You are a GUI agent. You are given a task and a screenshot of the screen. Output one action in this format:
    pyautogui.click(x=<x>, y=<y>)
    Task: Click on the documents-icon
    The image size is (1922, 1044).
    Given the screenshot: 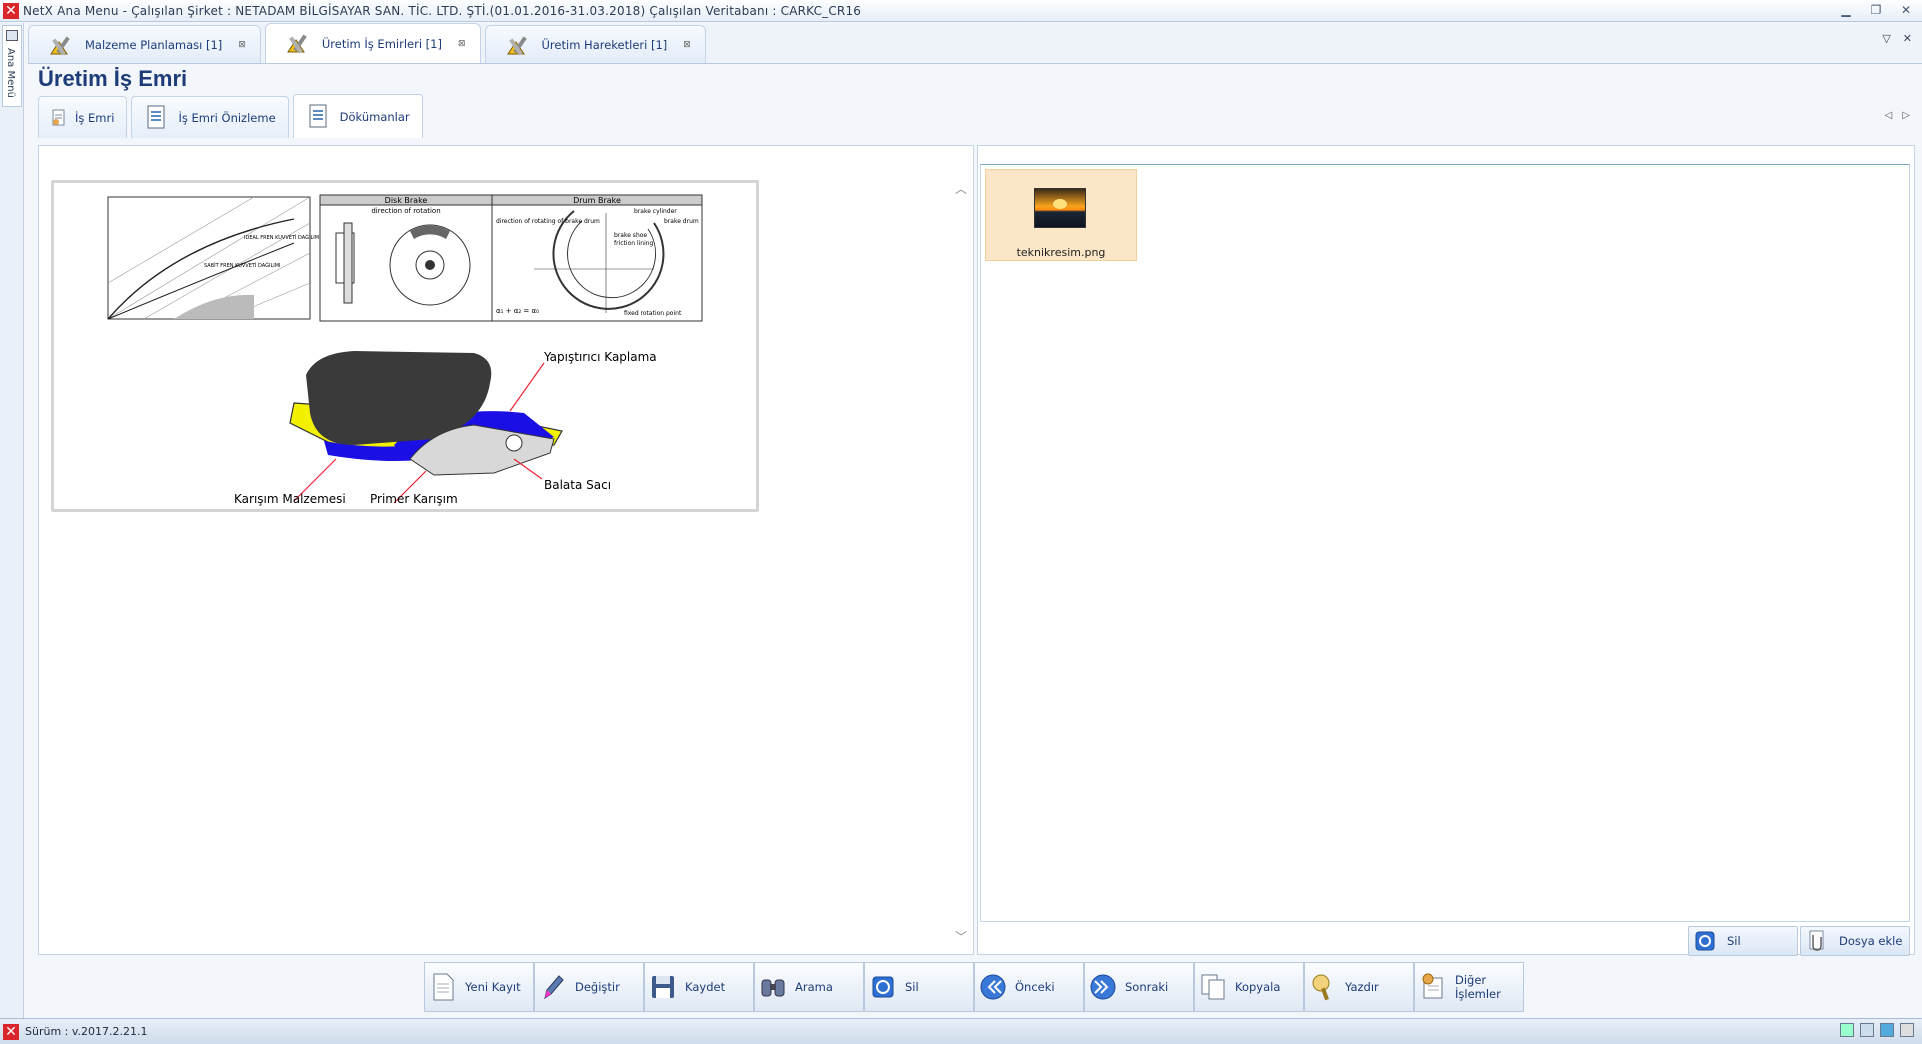 What is the action you would take?
    pyautogui.click(x=318, y=115)
    